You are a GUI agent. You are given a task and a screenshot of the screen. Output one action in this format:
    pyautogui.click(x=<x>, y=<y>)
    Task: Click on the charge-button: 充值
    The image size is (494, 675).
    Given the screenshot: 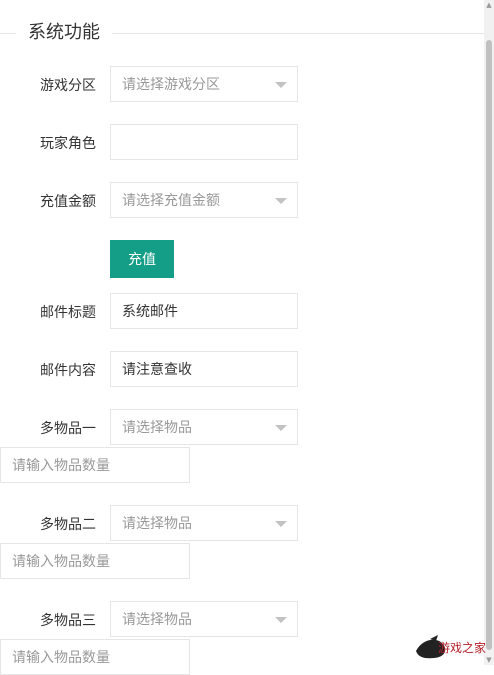 What is the action you would take?
    pyautogui.click(x=142, y=259)
    